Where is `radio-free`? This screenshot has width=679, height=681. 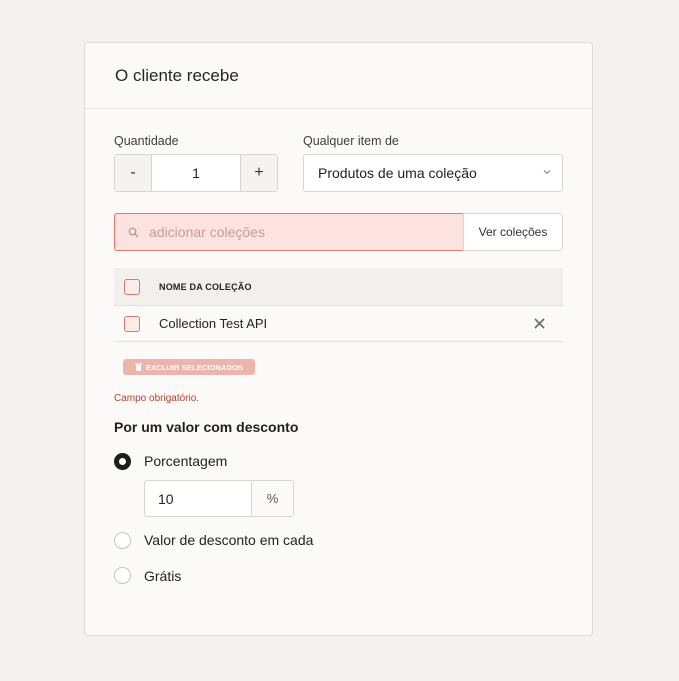
radio-free is located at coordinates (122, 575).